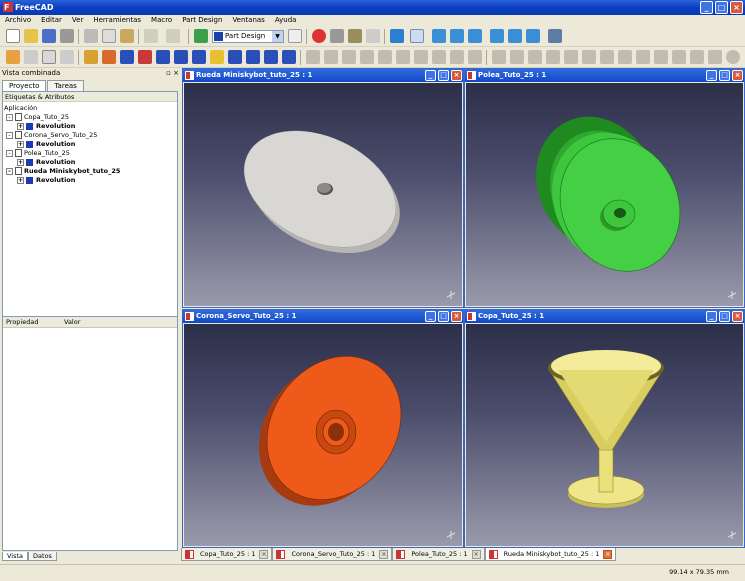 This screenshot has height=581, width=745. What do you see at coordinates (145, 57) in the screenshot?
I see `groove-icon` at bounding box center [145, 57].